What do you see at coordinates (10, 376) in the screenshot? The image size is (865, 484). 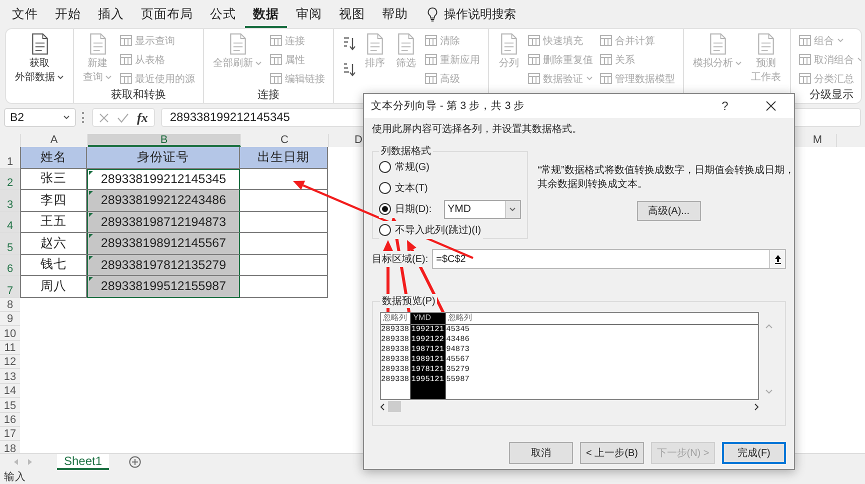 I see `row-header: 13` at bounding box center [10, 376].